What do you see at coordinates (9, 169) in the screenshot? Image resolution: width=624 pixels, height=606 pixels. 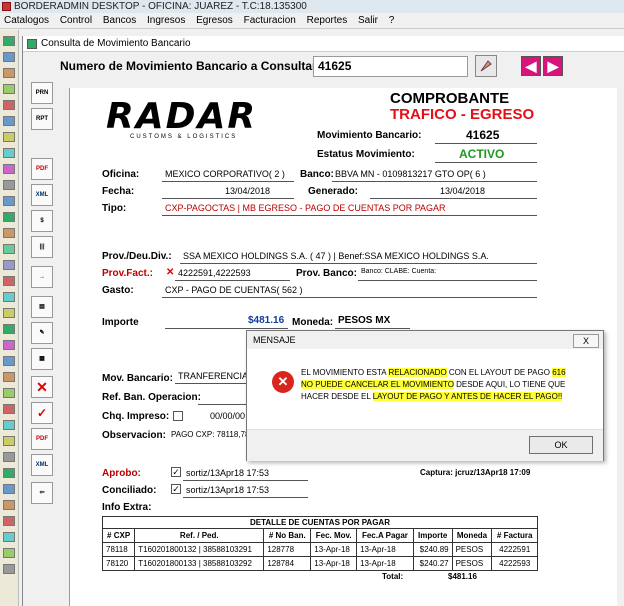 I see `tool-people-icon` at bounding box center [9, 169].